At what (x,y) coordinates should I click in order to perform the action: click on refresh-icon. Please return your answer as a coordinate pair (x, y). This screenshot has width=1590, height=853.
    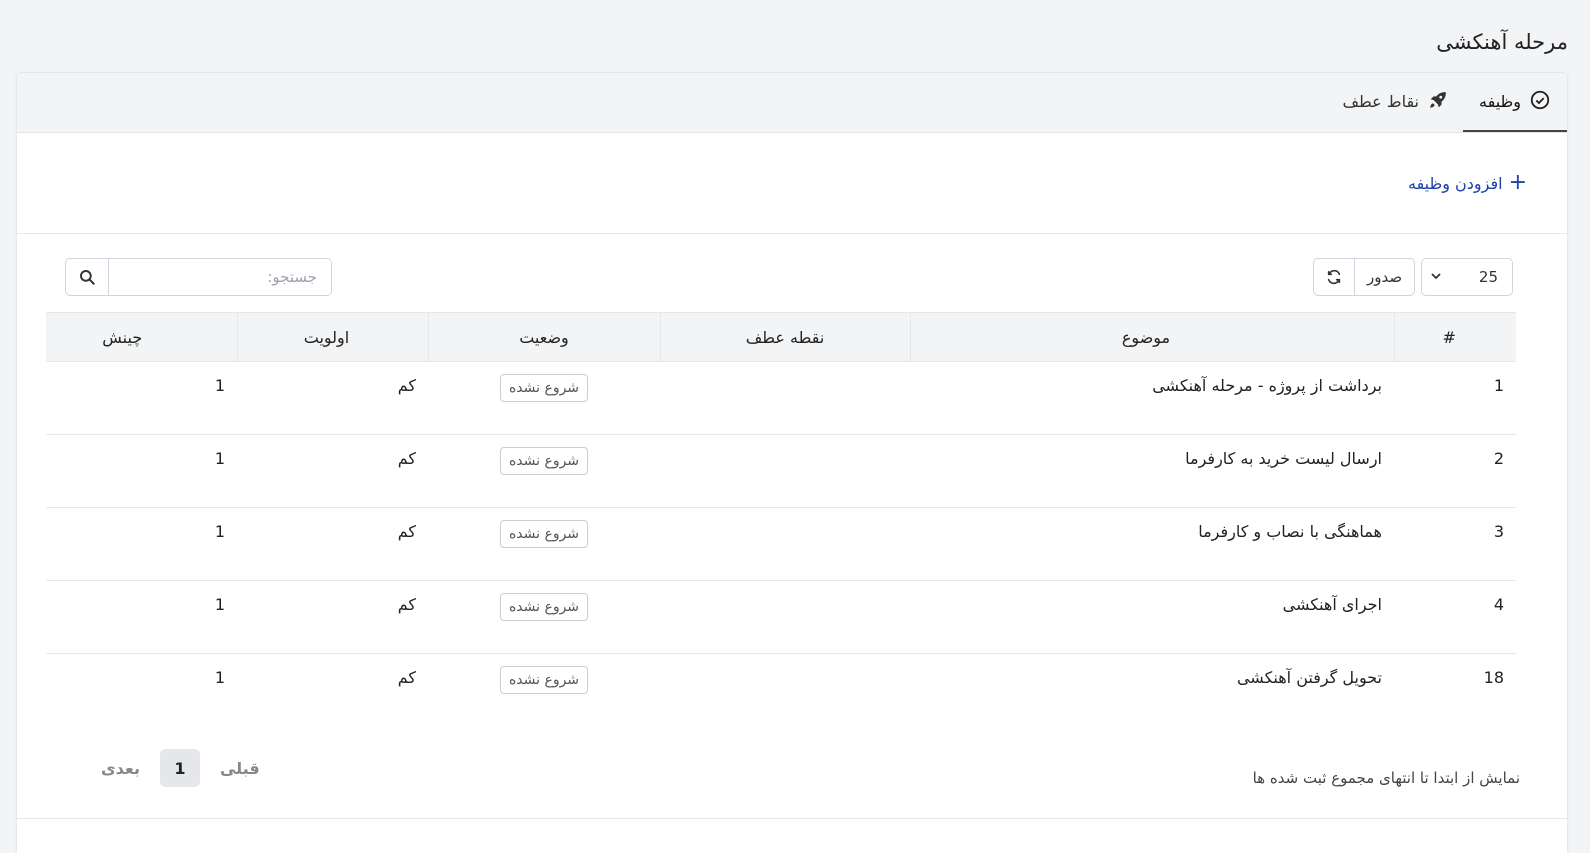
    Looking at the image, I should click on (1334, 277).